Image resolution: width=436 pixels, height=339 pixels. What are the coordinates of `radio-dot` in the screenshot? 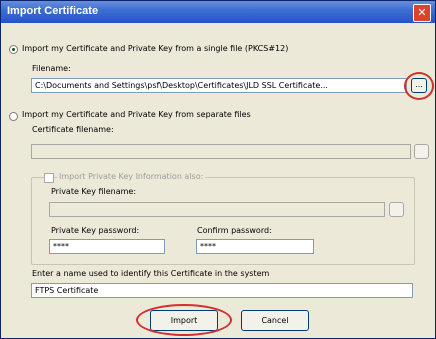 It's located at (13, 49).